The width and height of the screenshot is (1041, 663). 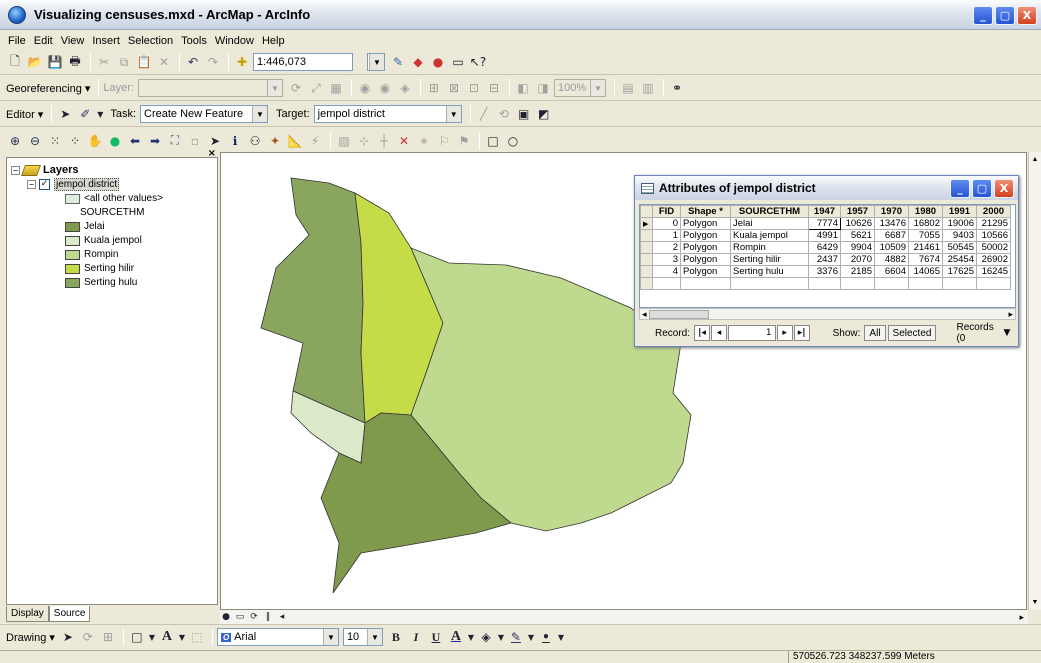 I want to click on collapse-icon: −, so click(x=31, y=184).